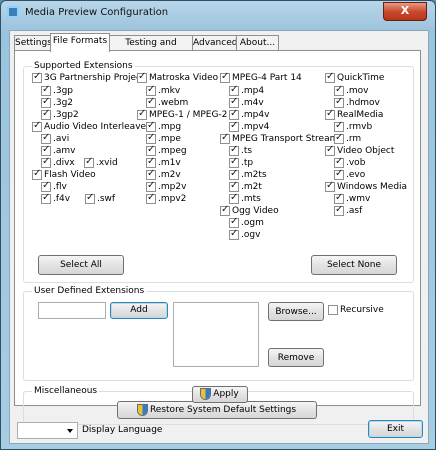  Describe the element at coordinates (249, 210) in the screenshot. I see `checkbox-ogg-video: Ogg Video` at that location.